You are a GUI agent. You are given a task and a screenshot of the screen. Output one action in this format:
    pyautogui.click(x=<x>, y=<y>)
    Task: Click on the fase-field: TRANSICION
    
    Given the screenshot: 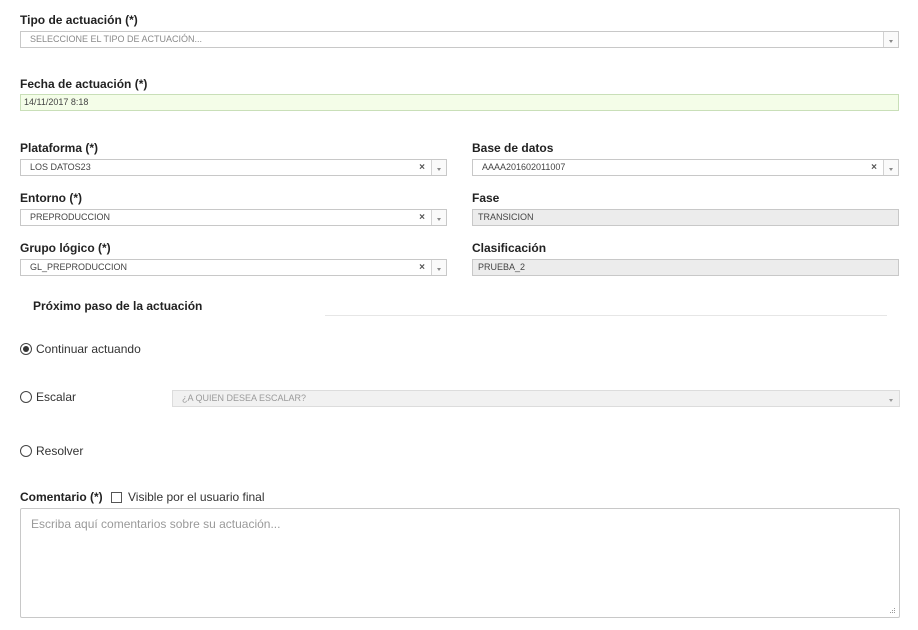 What is the action you would take?
    pyautogui.click(x=685, y=217)
    